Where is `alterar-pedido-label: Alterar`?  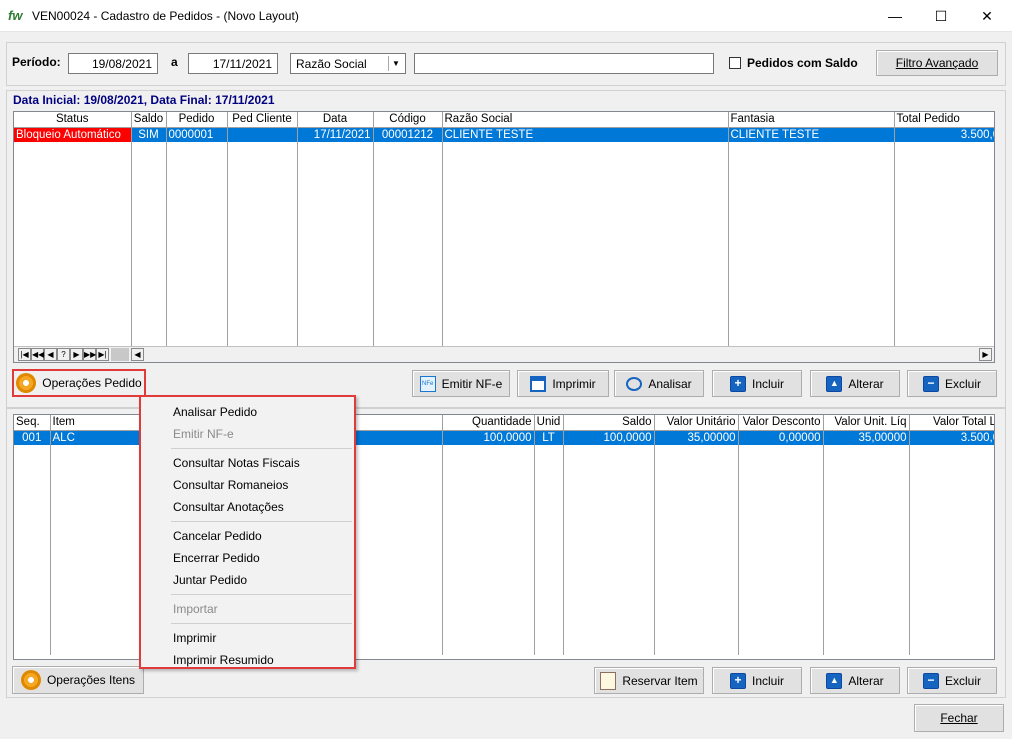
alterar-pedido-label: Alterar is located at coordinates (866, 383).